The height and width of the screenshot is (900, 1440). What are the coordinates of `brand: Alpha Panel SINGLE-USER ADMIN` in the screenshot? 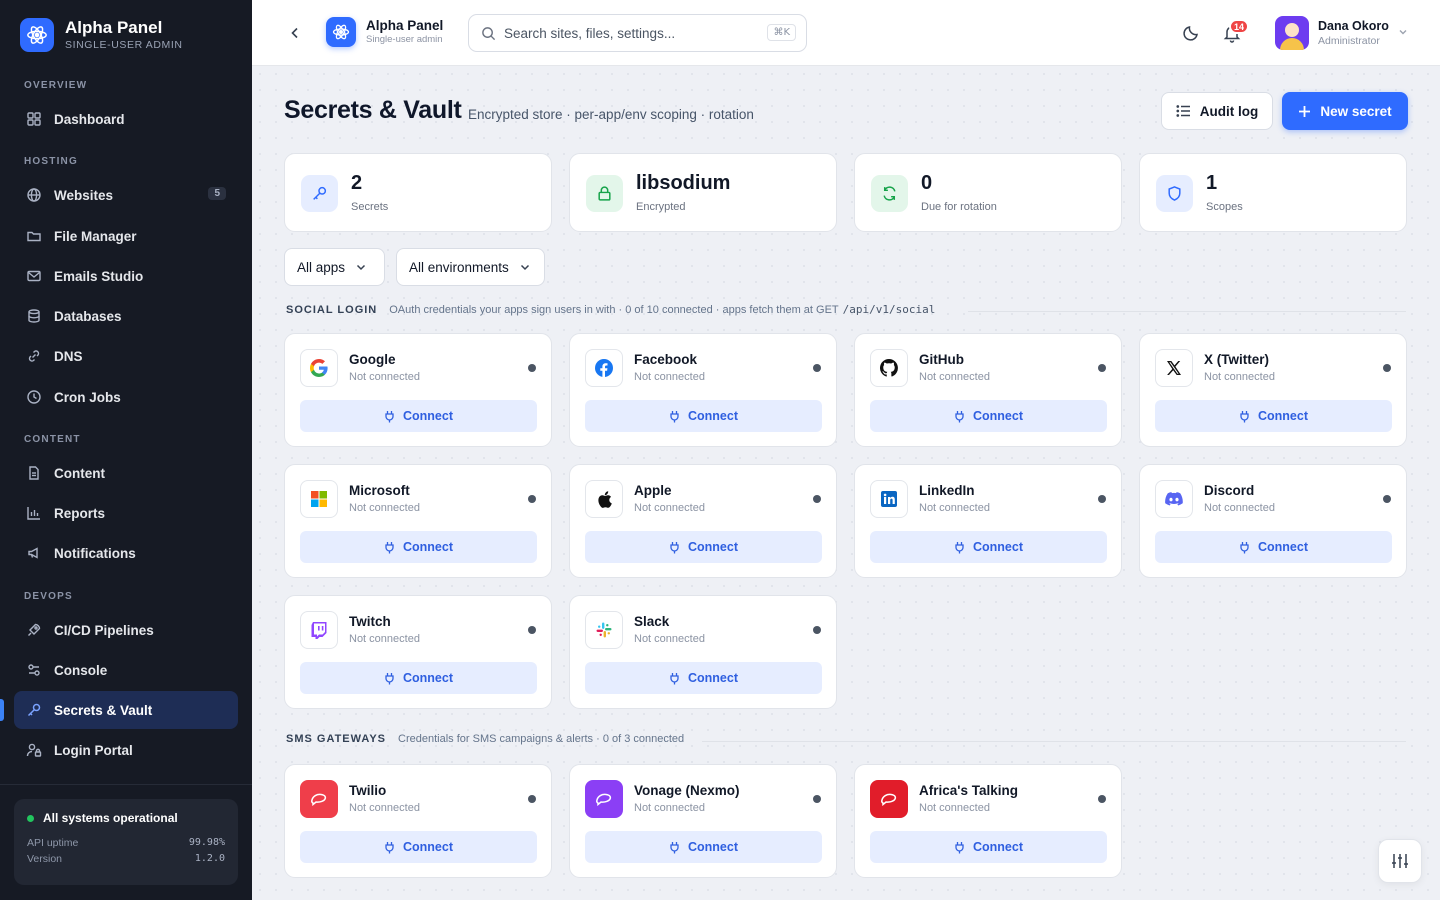 It's located at (101, 35).